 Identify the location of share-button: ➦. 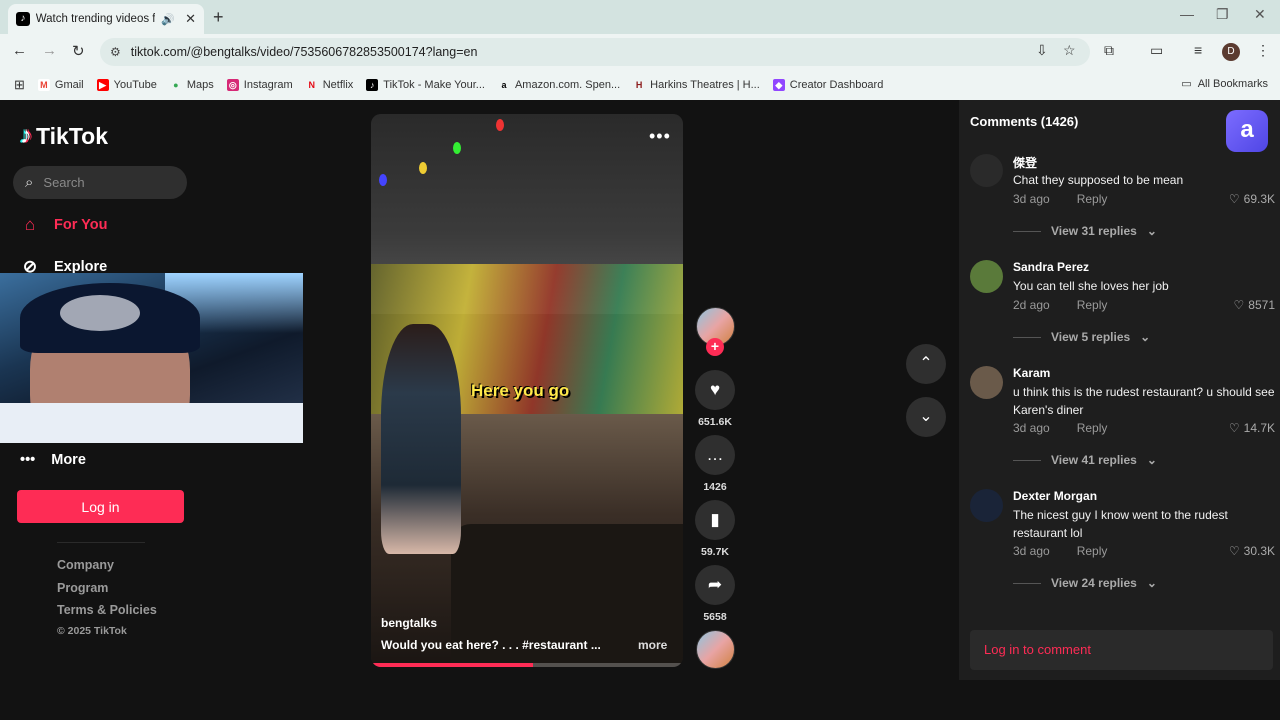
(715, 585).